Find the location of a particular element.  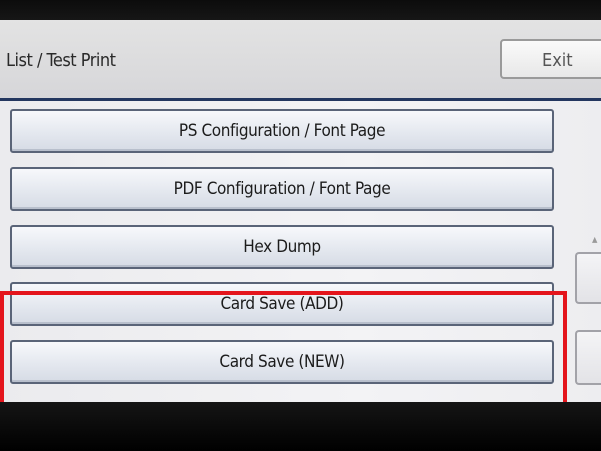

side-arrow-icon: ▴ is located at coordinates (595, 239).